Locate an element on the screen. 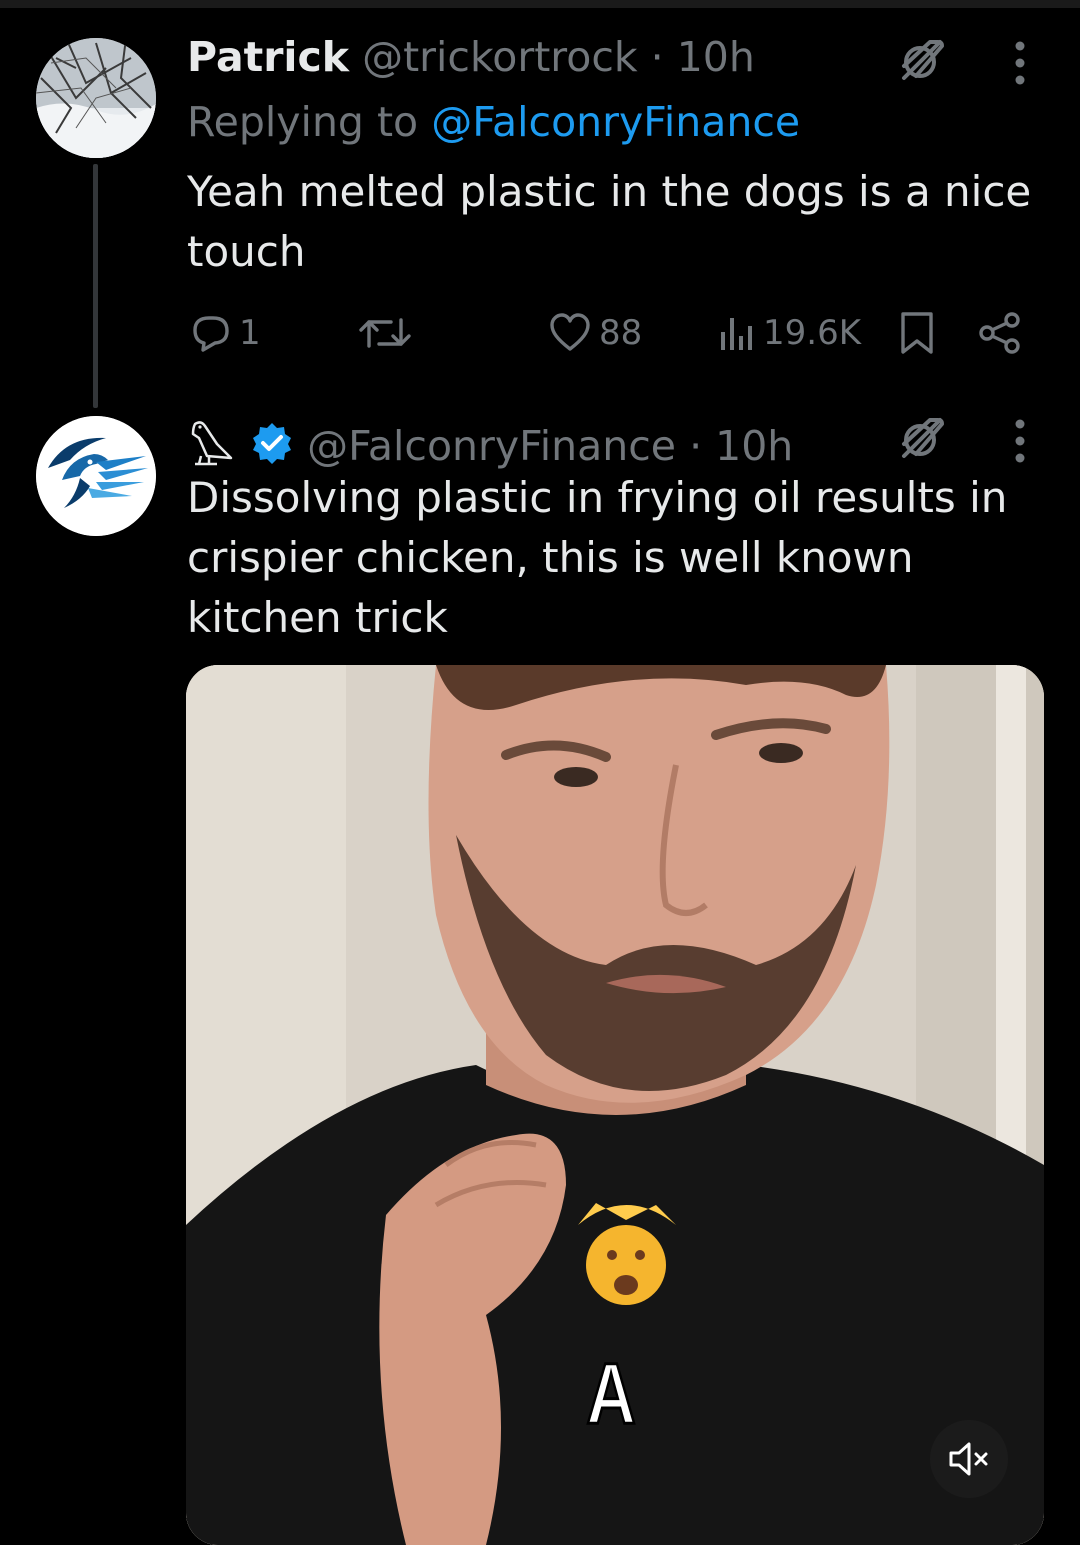 Image resolution: width=1080 pixels, height=1545 pixels. bookmark-icon is located at coordinates (917, 333).